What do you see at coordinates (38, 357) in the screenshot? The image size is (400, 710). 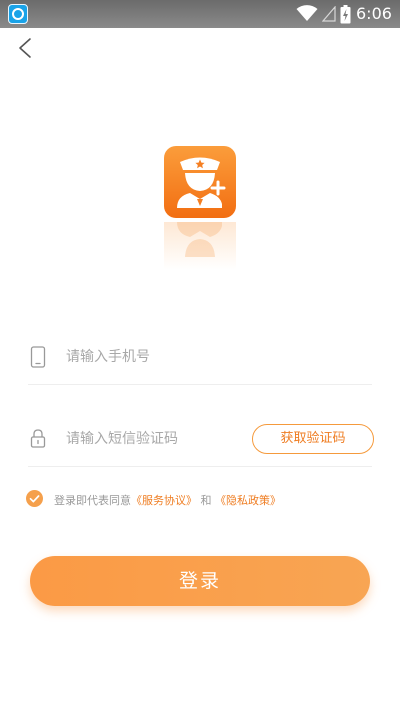 I see `phone-icon` at bounding box center [38, 357].